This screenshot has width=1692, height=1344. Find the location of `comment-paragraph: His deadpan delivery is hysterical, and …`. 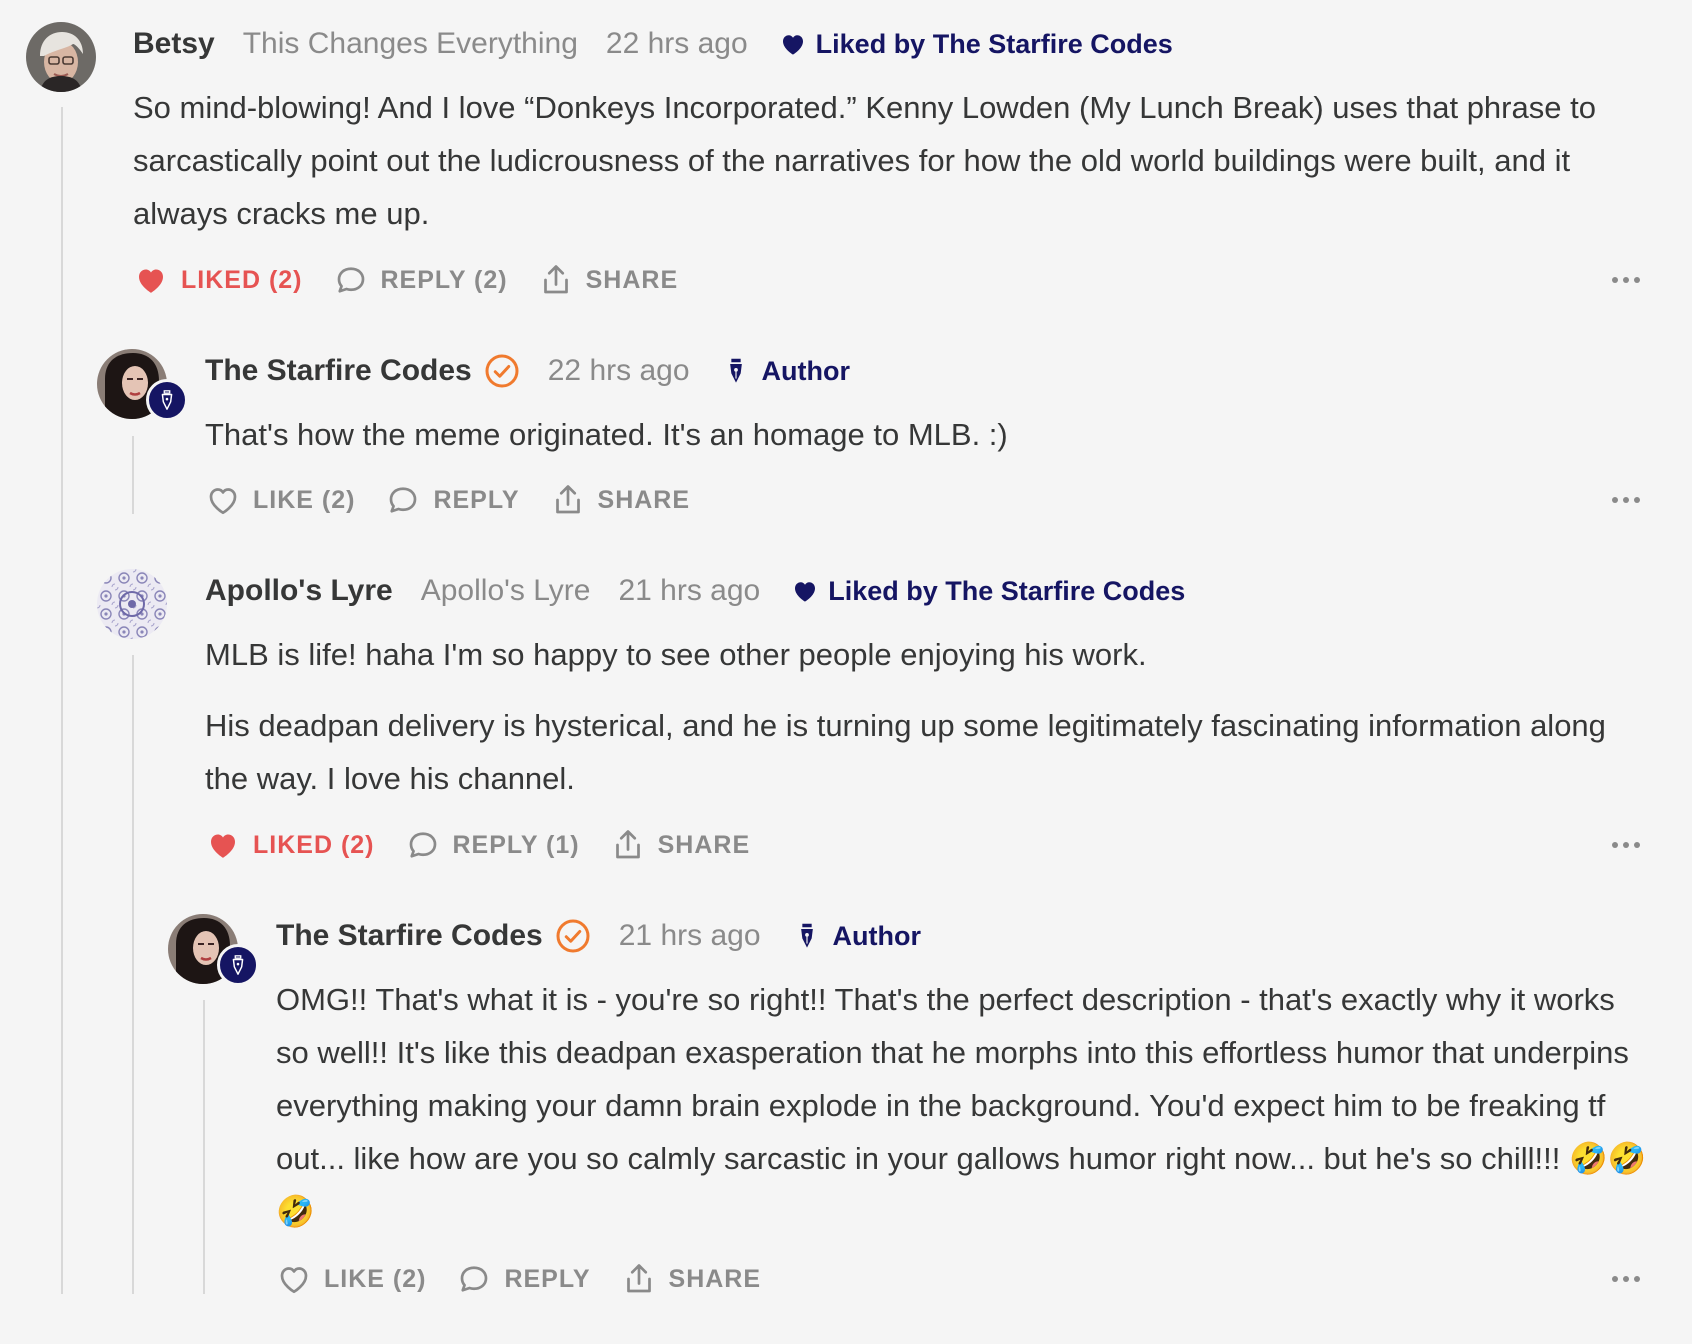

comment-paragraph: His deadpan delivery is hysterical, and … is located at coordinates (905, 752).